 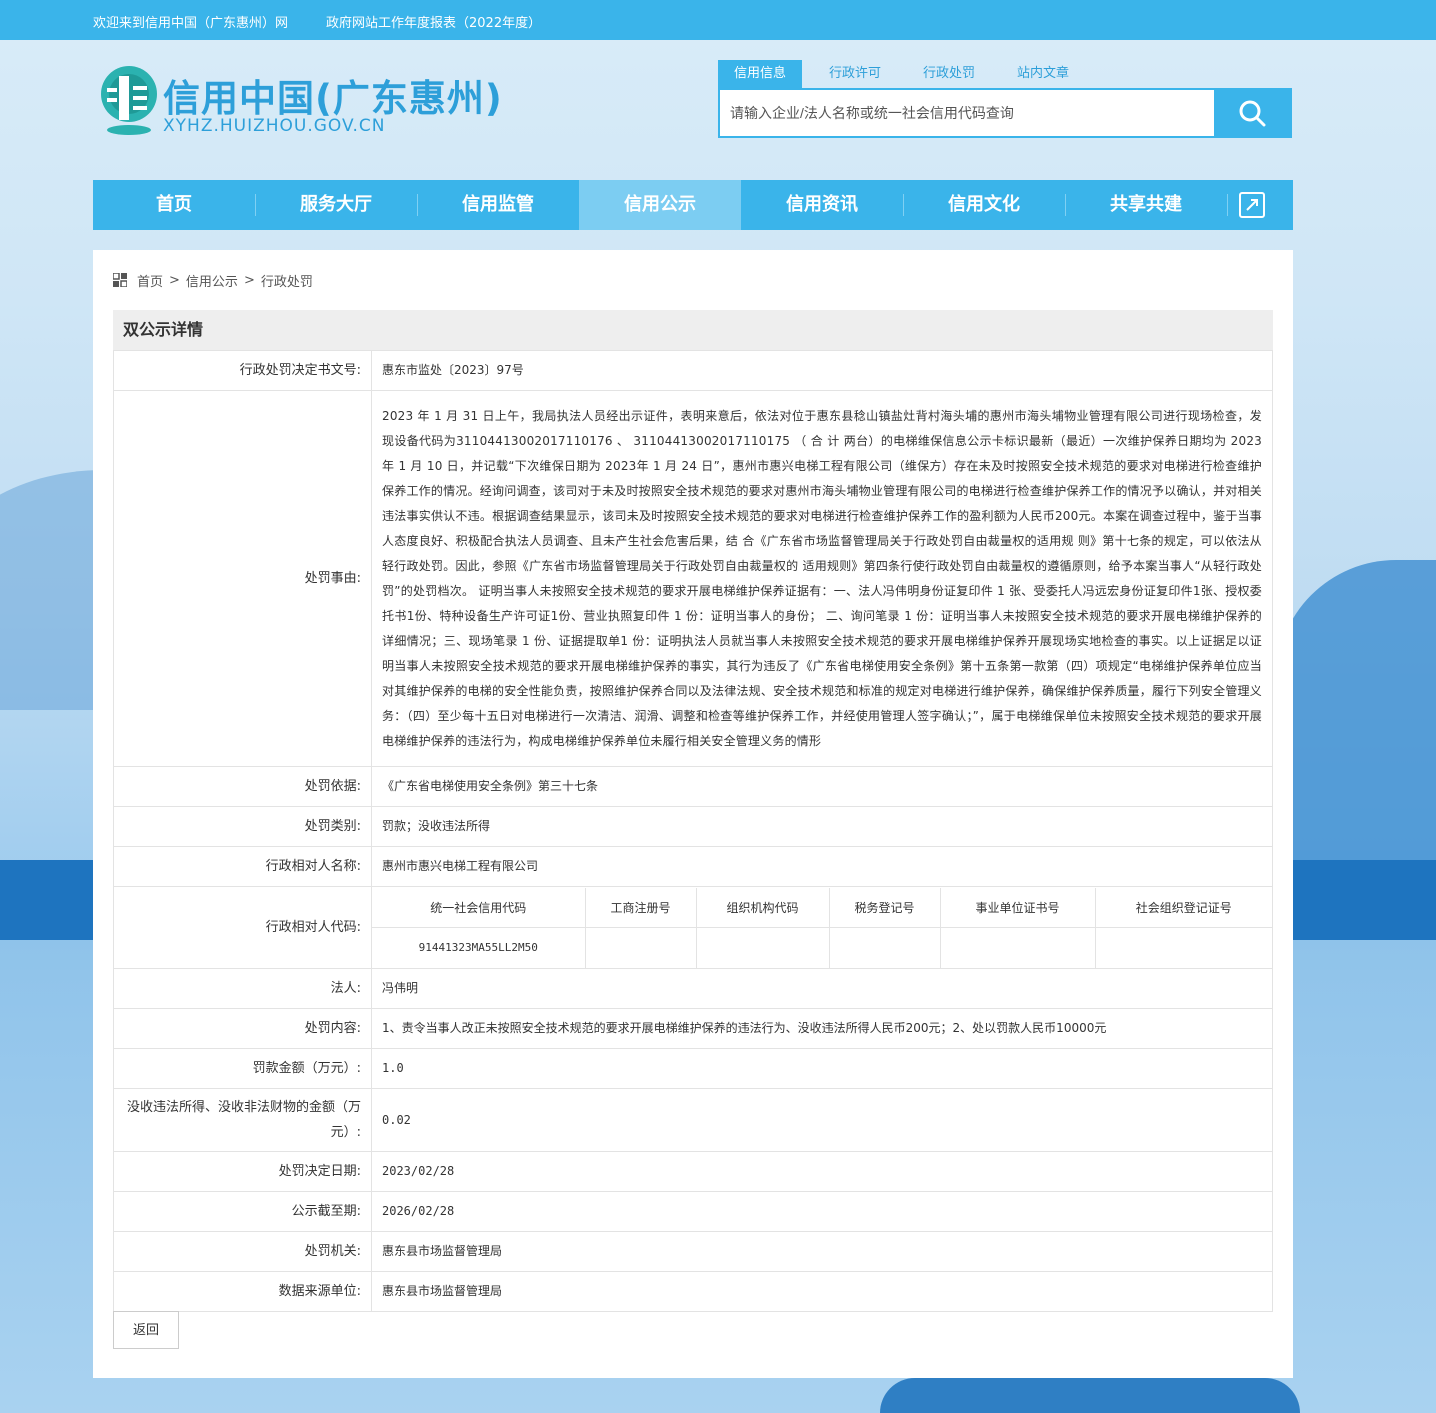 I want to click on search-tab-penalty: 行政处罚, so click(x=949, y=74).